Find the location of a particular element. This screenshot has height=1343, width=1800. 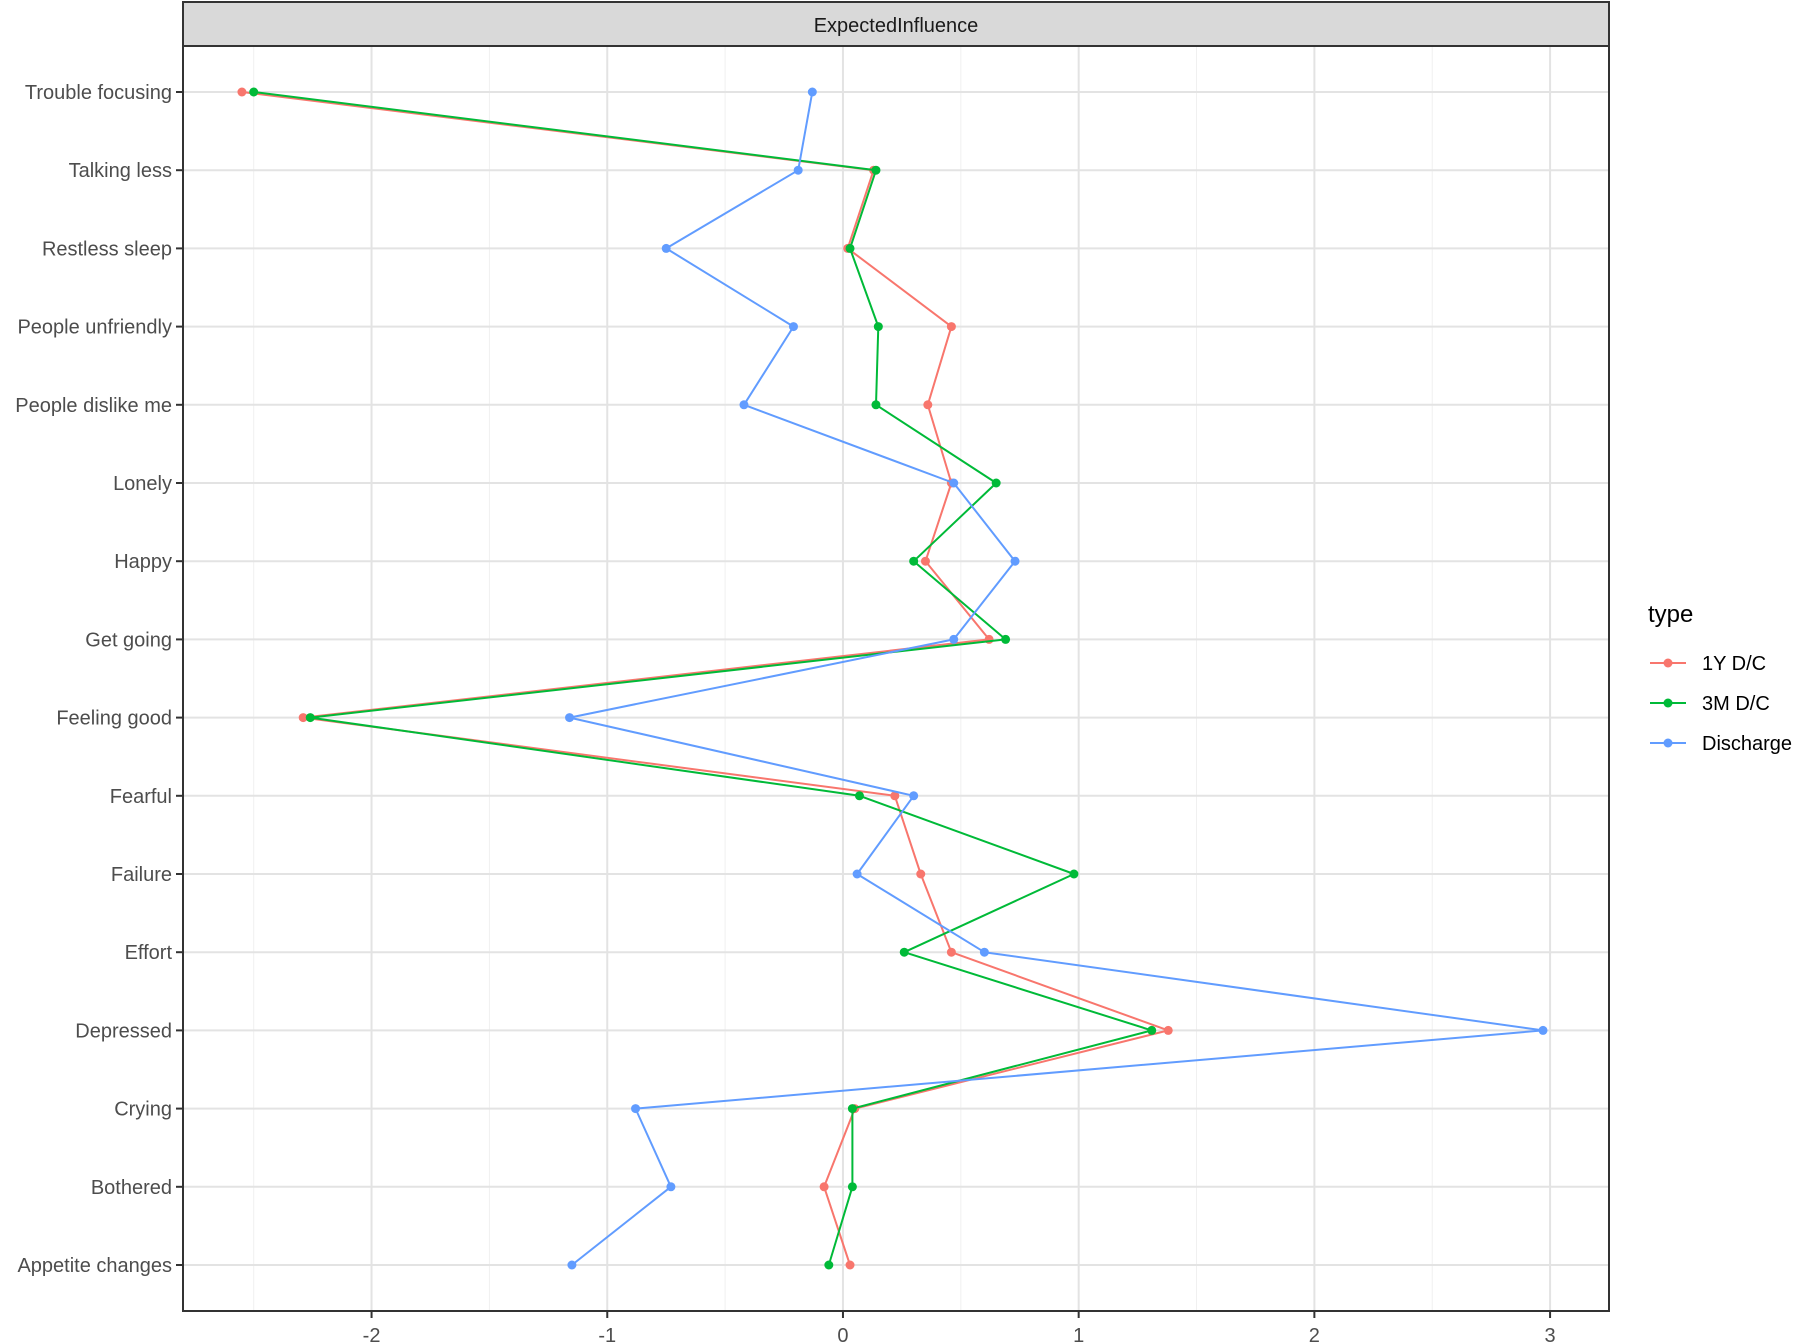

y-tick-label-feeling-good: Feeling good is located at coordinates (114, 719).